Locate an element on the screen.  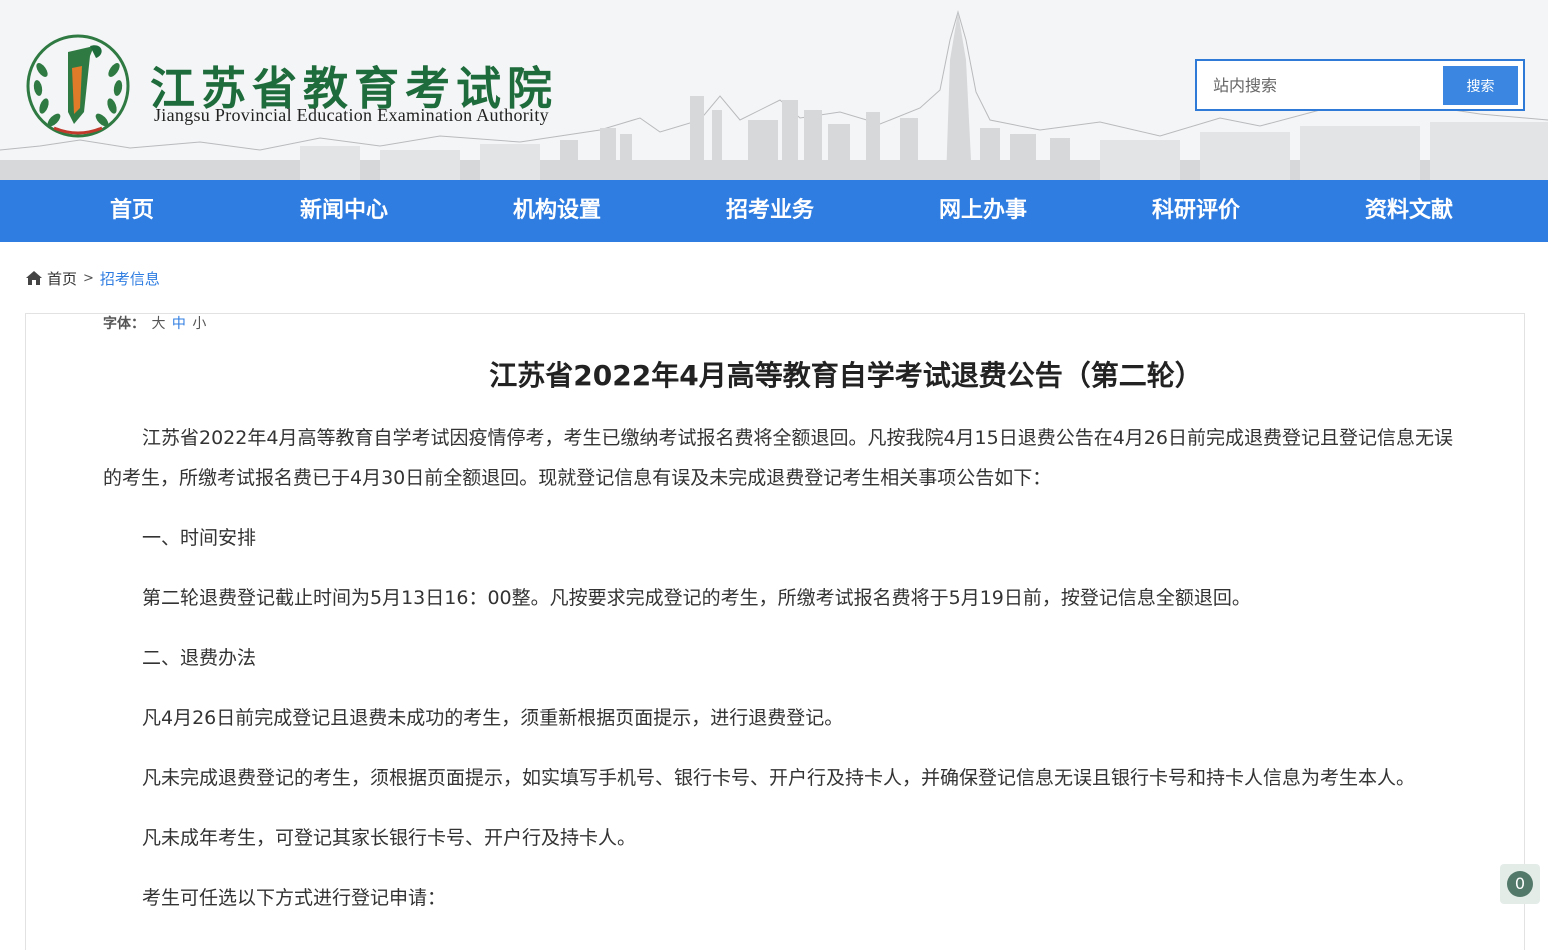
font-size-switcher: 字体： 大 中 小 is located at coordinates (154, 323).